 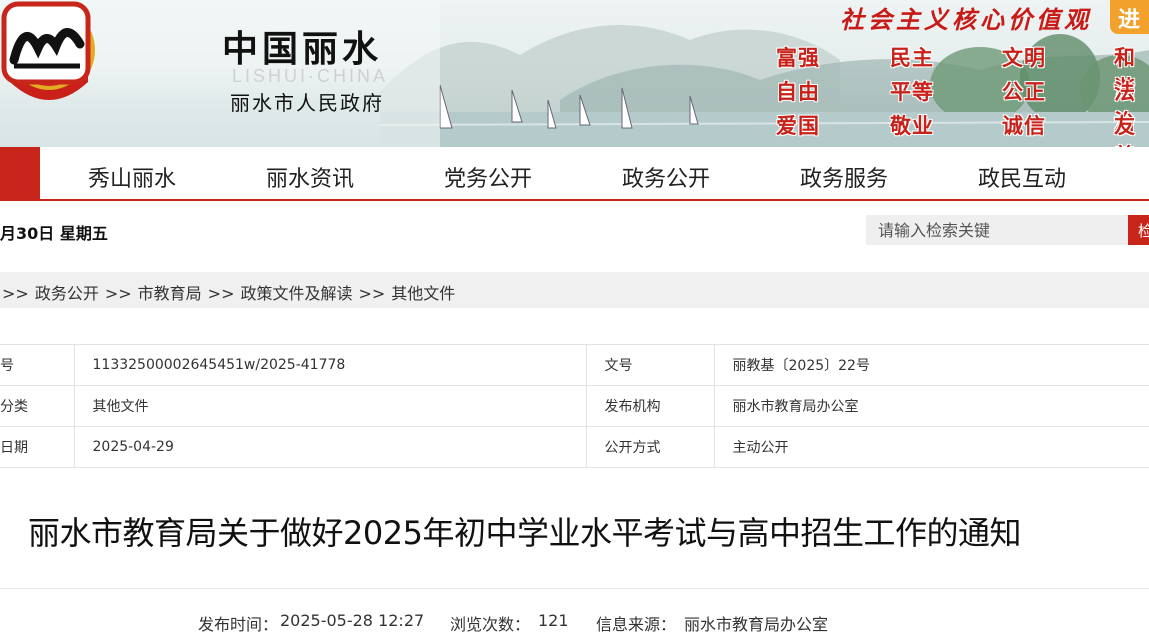 What do you see at coordinates (132, 177) in the screenshot?
I see `nav-item-xiushan-lishui: 秀山丽水` at bounding box center [132, 177].